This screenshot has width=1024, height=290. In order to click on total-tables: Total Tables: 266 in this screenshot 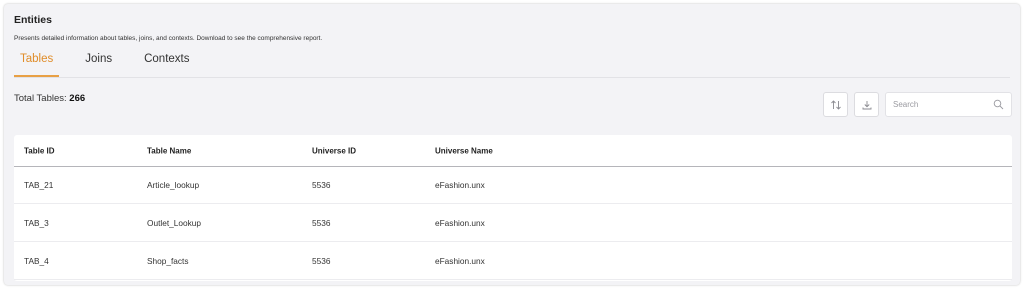, I will do `click(49, 98)`.